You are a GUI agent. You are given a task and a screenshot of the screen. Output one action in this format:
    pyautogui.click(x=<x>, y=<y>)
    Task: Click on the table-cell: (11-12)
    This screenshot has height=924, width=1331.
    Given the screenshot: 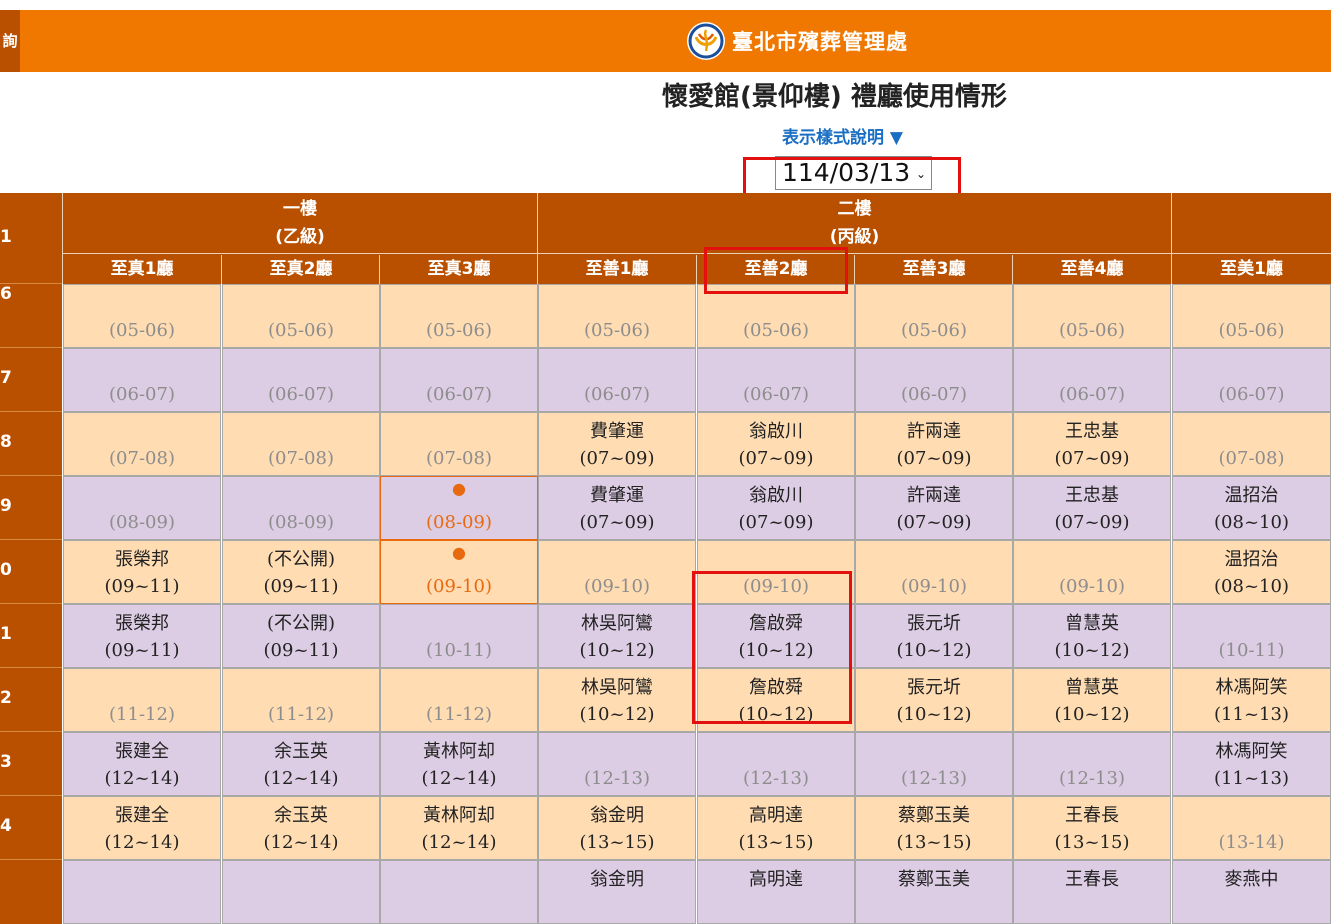 What is the action you would take?
    pyautogui.click(x=459, y=700)
    